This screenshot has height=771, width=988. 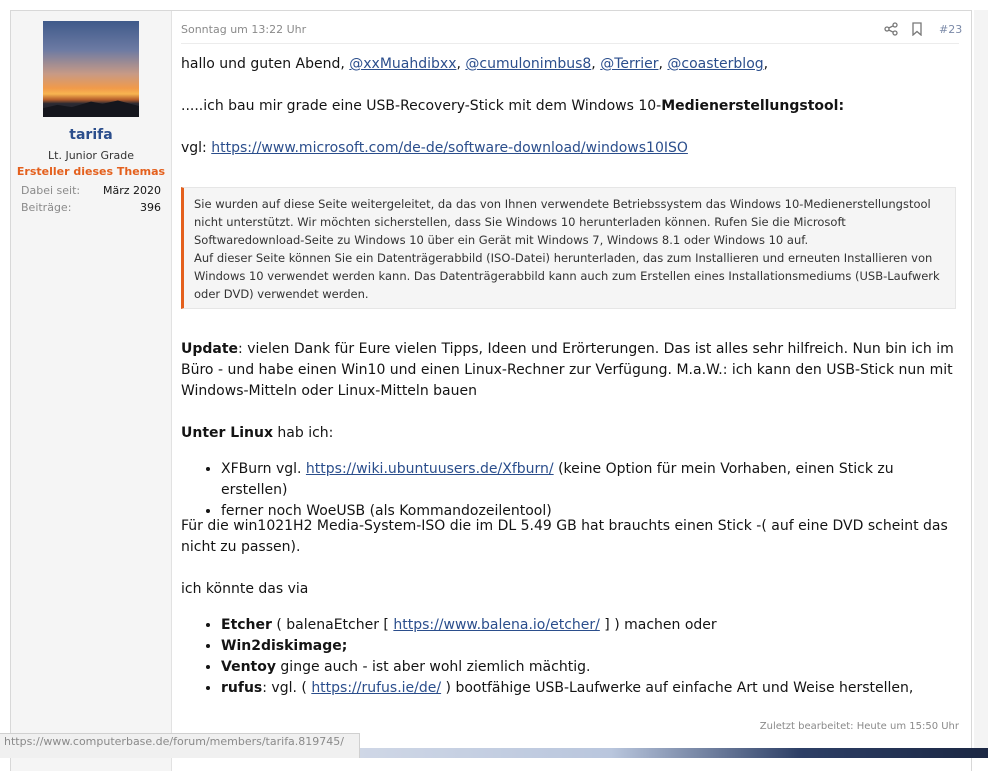 What do you see at coordinates (284, 646) in the screenshot?
I see `tool-name: Win2diskimage;` at bounding box center [284, 646].